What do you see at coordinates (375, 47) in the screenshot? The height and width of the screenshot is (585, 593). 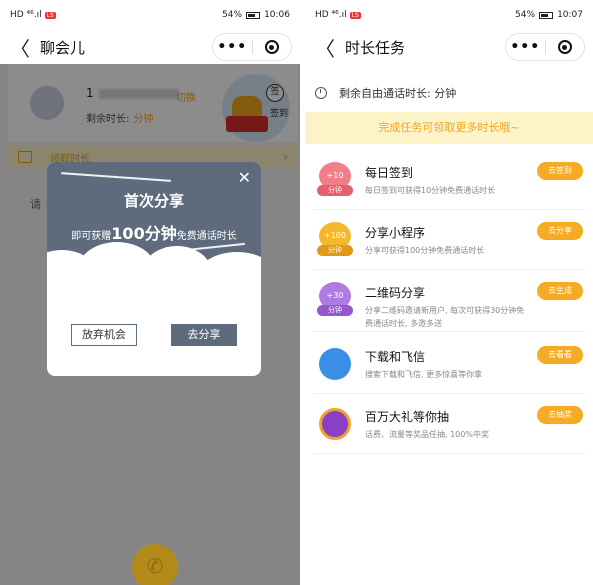 I see `page-title: 时长任务` at bounding box center [375, 47].